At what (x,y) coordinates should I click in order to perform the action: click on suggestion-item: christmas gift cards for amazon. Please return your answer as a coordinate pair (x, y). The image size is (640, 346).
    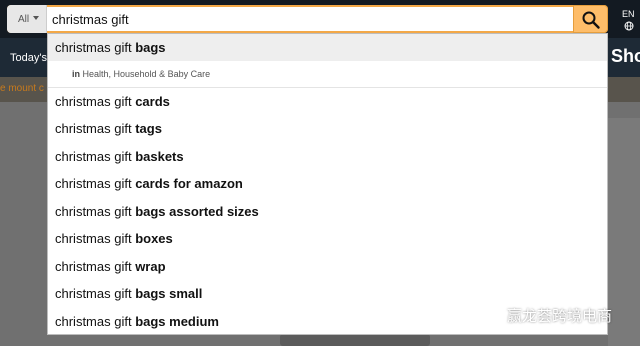
    Looking at the image, I should click on (327, 183).